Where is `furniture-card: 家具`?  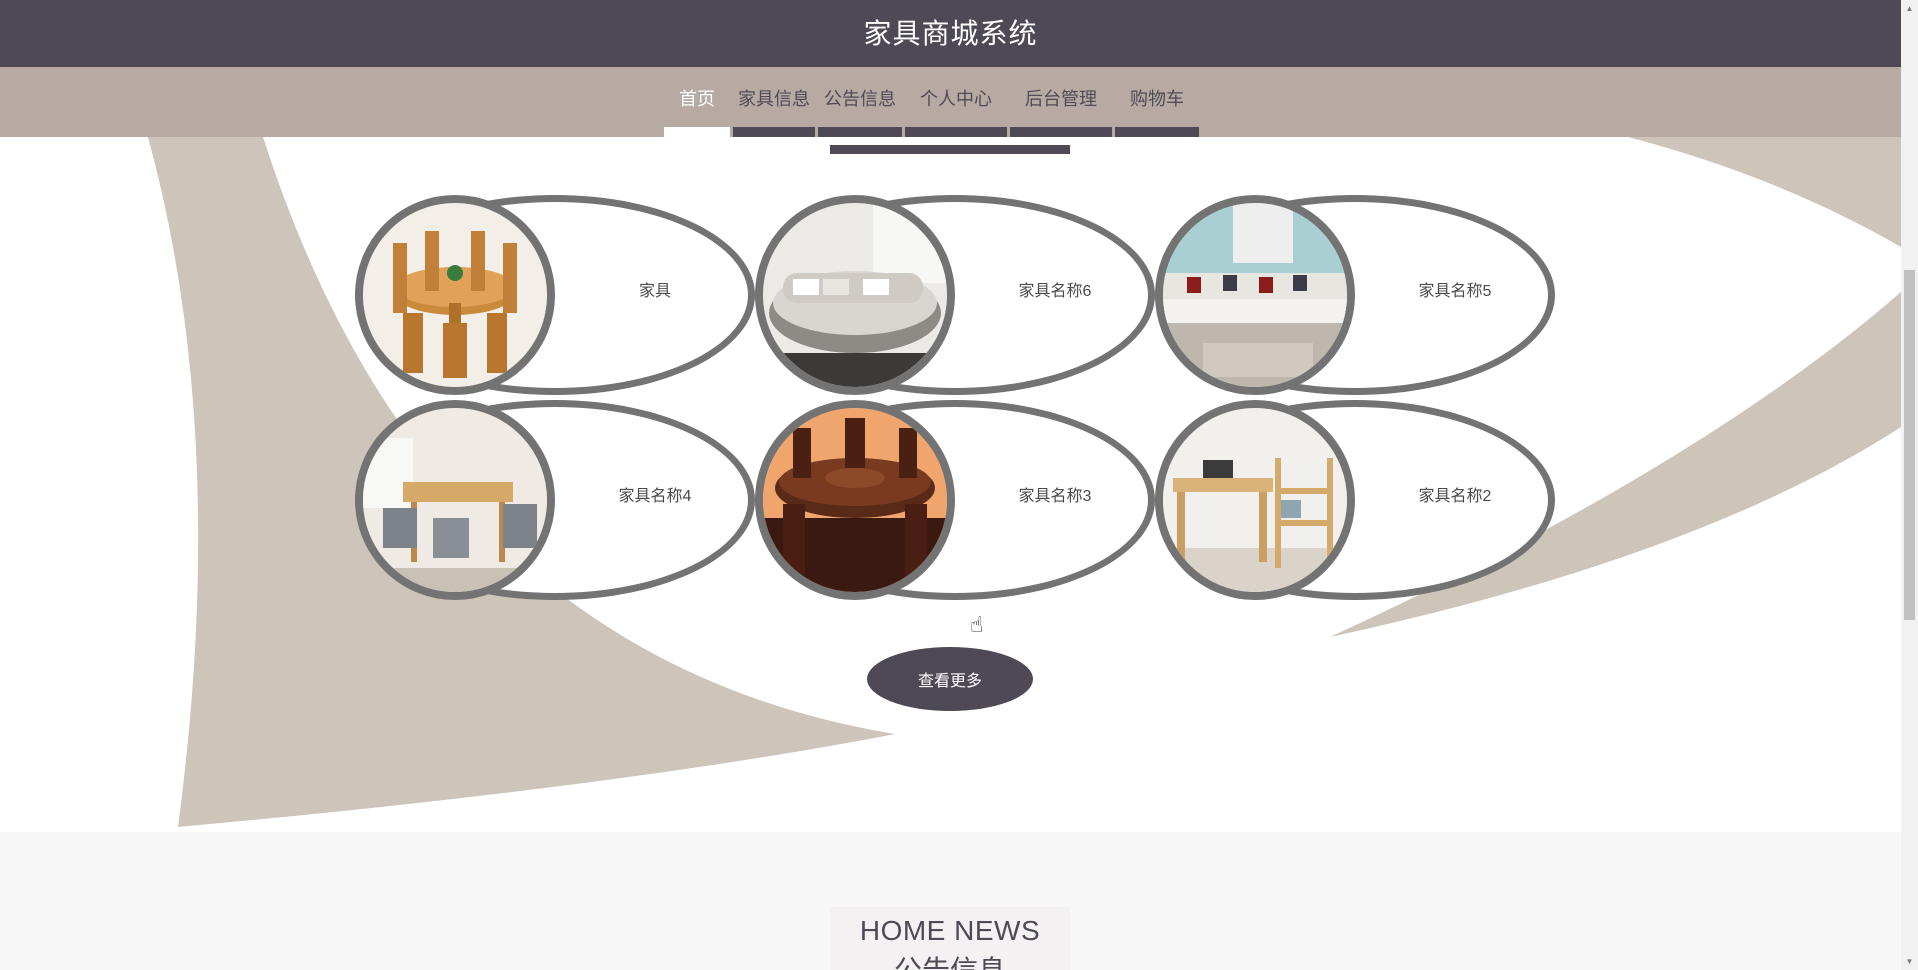 furniture-card: 家具 is located at coordinates (555, 295).